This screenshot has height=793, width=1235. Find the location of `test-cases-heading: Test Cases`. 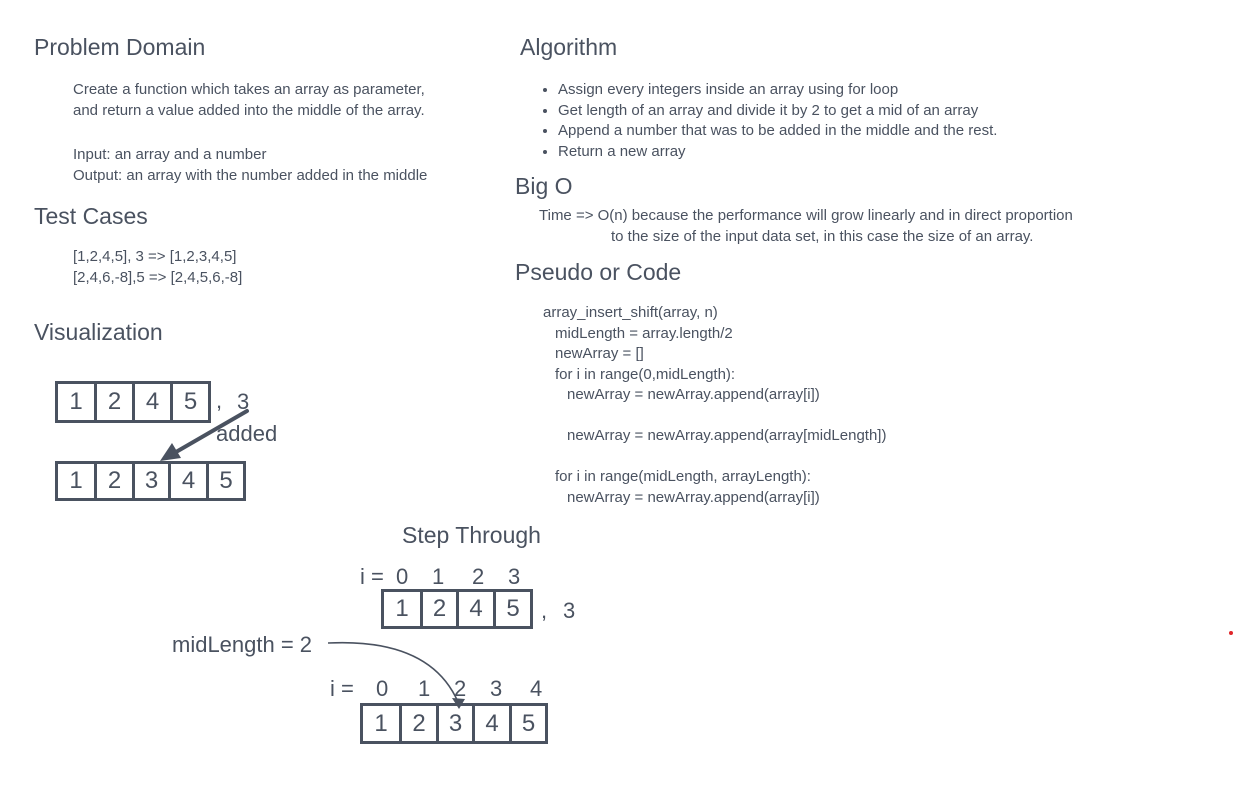

test-cases-heading: Test Cases is located at coordinates (91, 216).